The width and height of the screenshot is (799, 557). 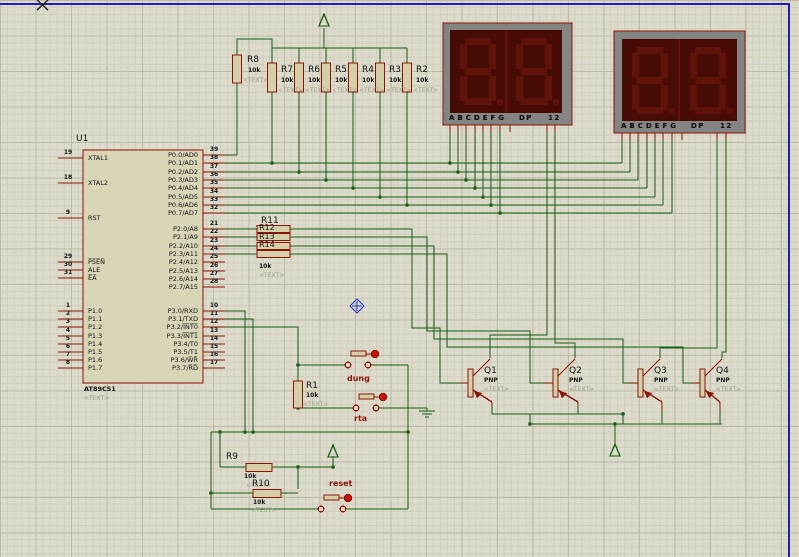 I want to click on resistor-ref: R5, so click(x=341, y=70).